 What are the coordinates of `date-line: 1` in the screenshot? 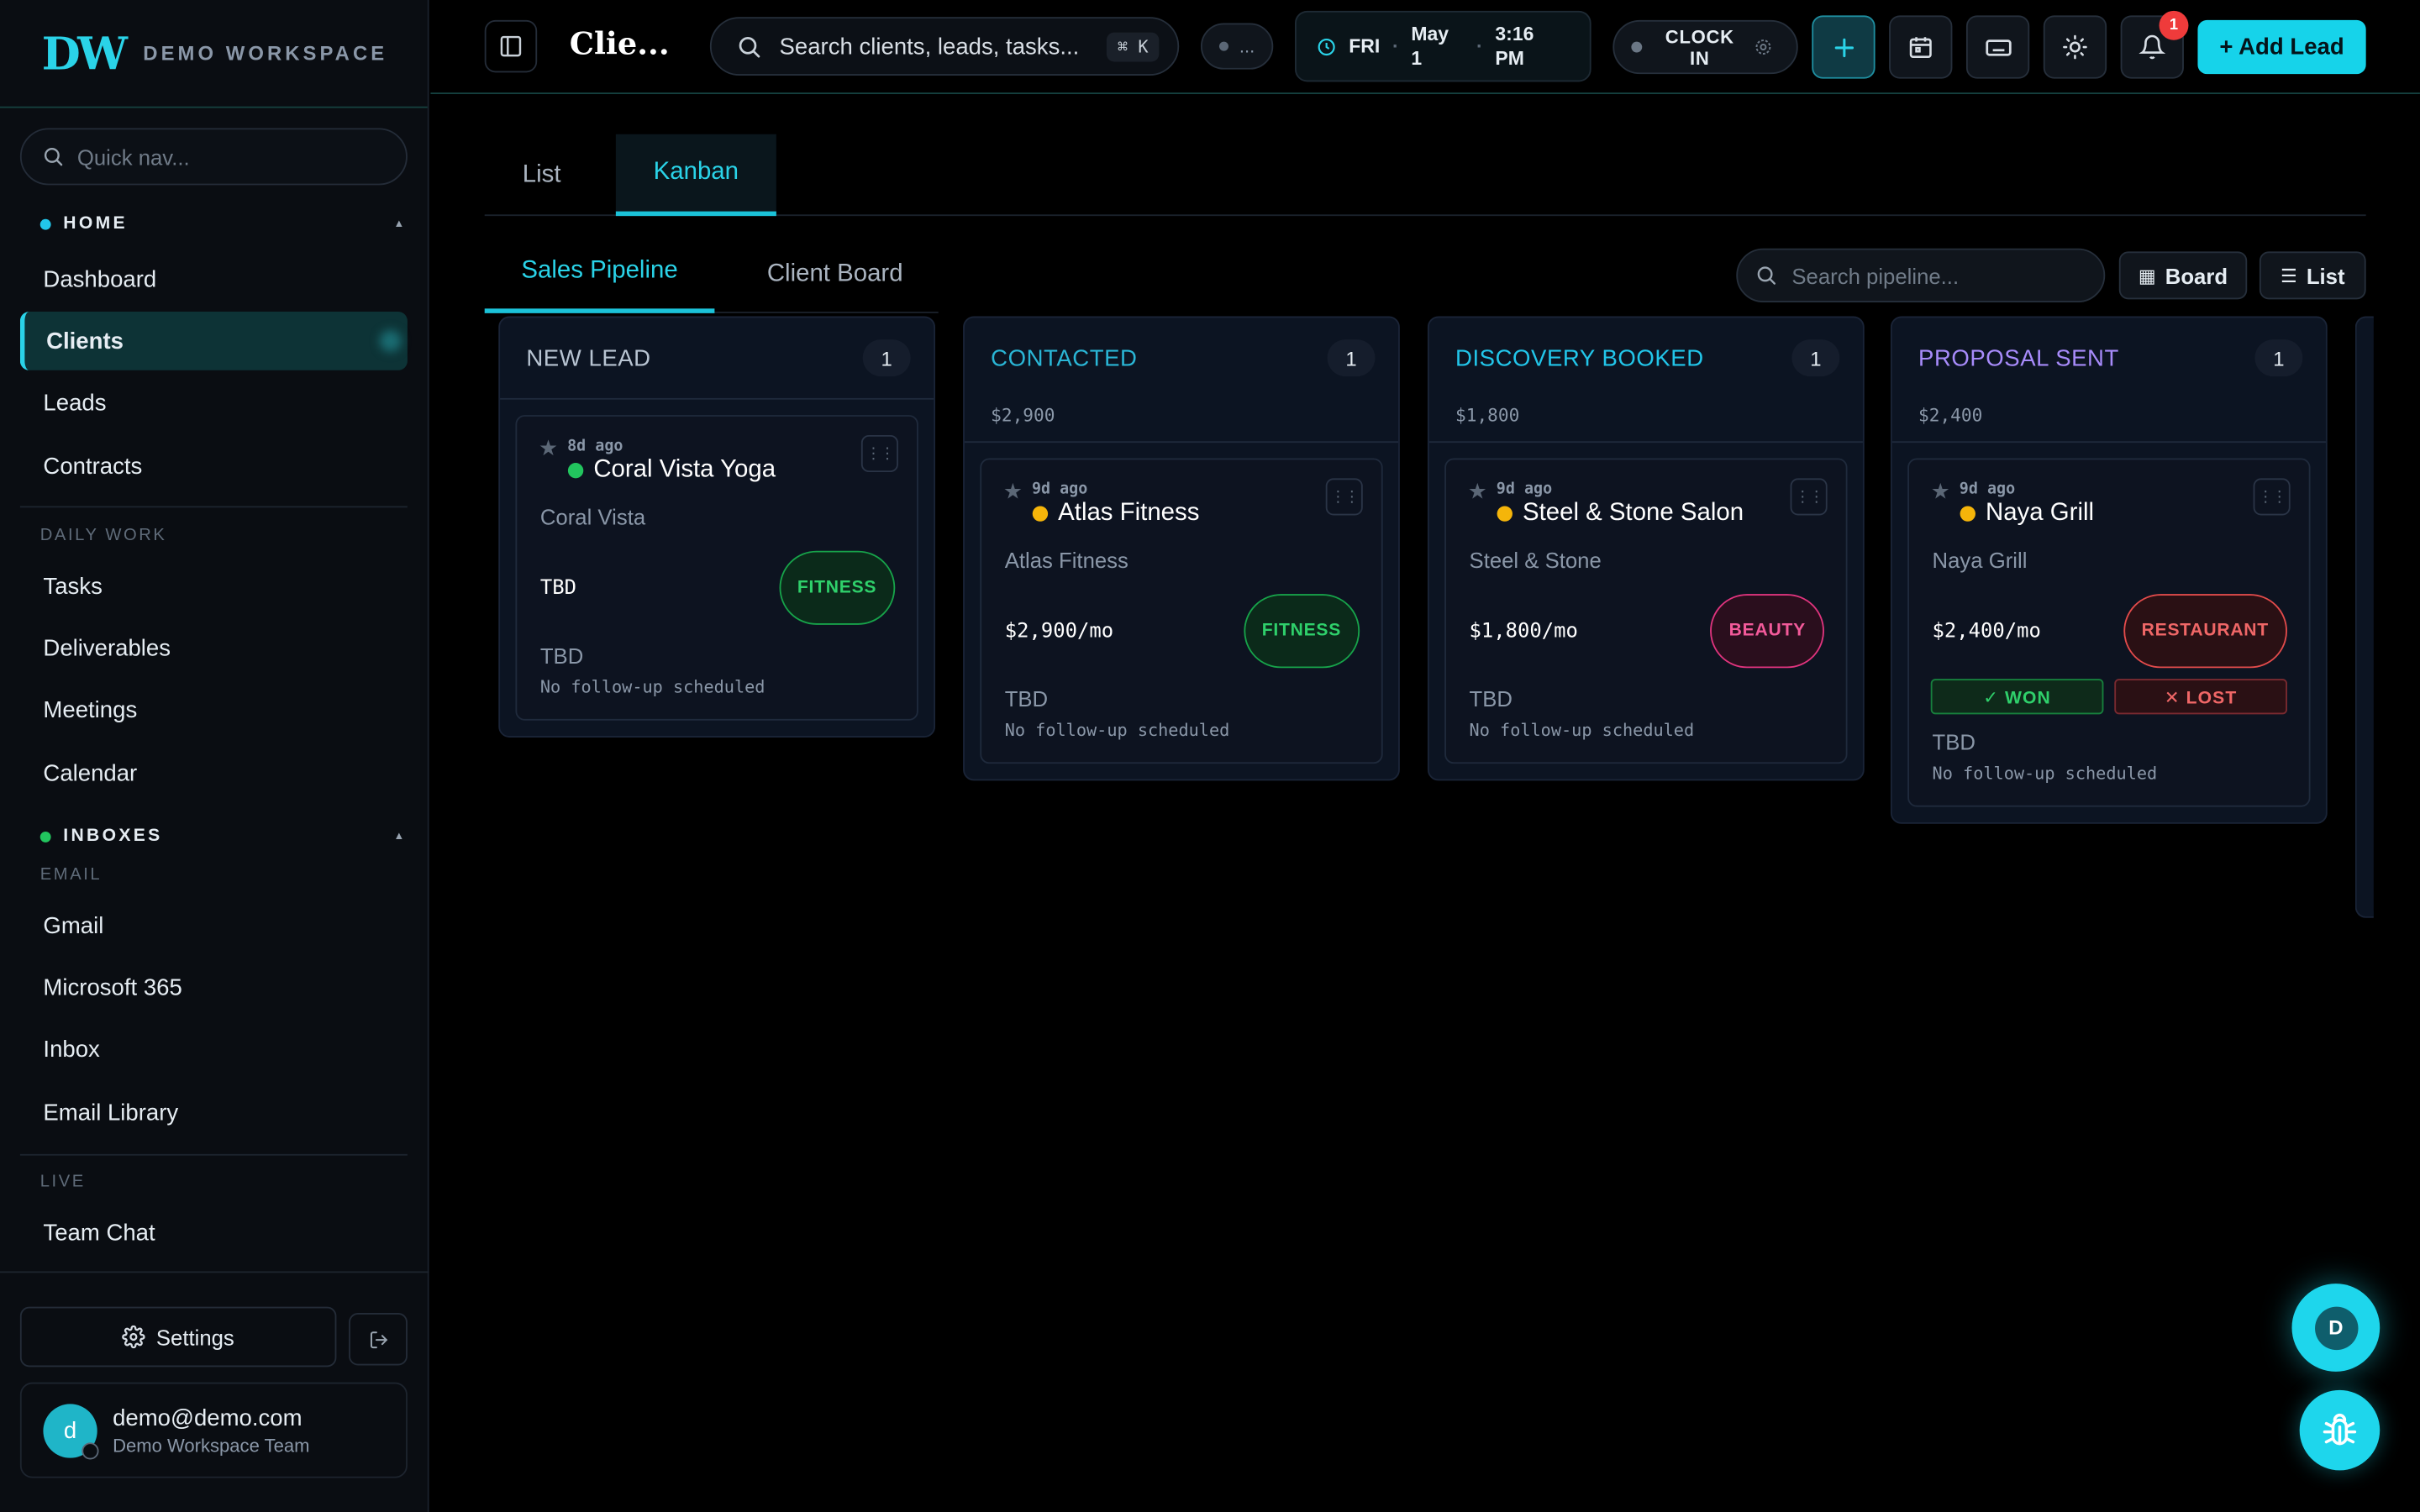 It's located at (1417, 58).